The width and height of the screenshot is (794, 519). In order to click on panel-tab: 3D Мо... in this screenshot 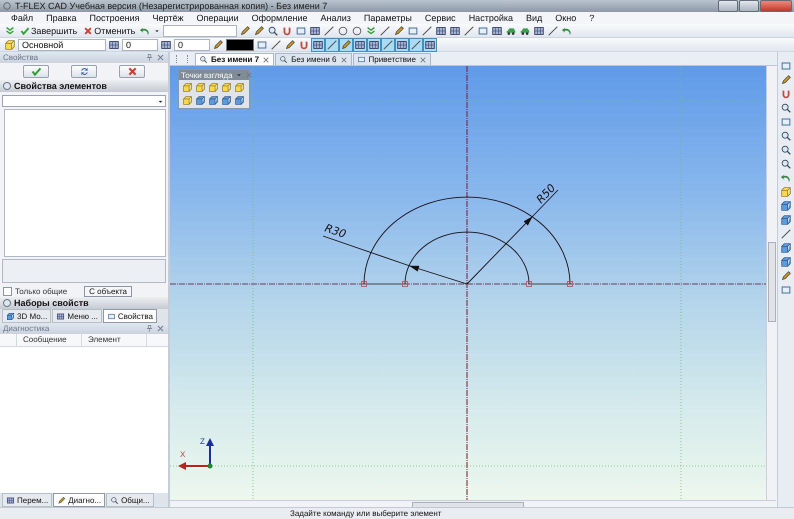, I will do `click(27, 316)`.